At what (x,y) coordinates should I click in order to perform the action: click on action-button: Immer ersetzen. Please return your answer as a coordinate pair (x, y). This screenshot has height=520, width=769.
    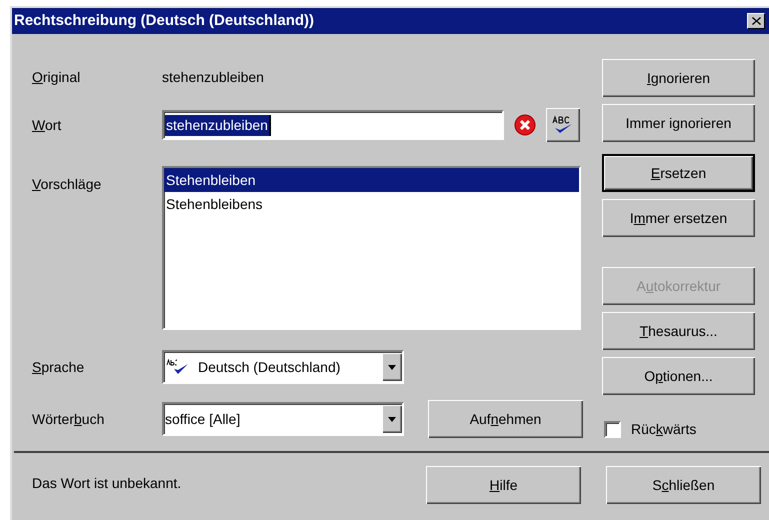
    Looking at the image, I should click on (678, 218).